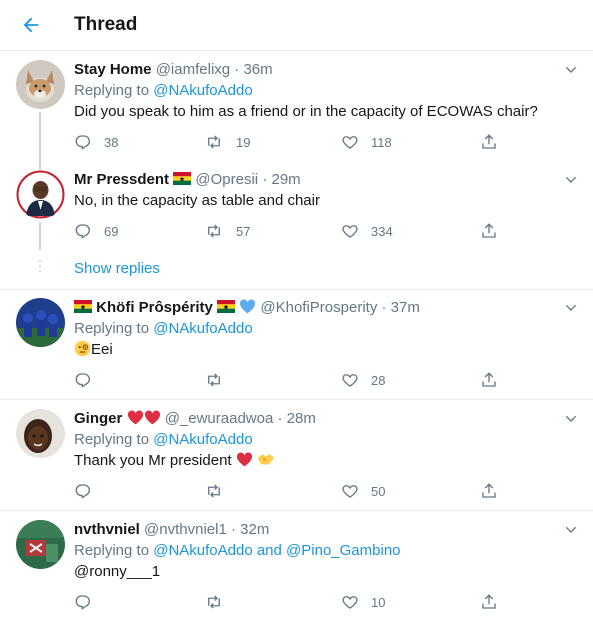  Describe the element at coordinates (269, 550) in the screenshot. I see `replying-and: and` at that location.